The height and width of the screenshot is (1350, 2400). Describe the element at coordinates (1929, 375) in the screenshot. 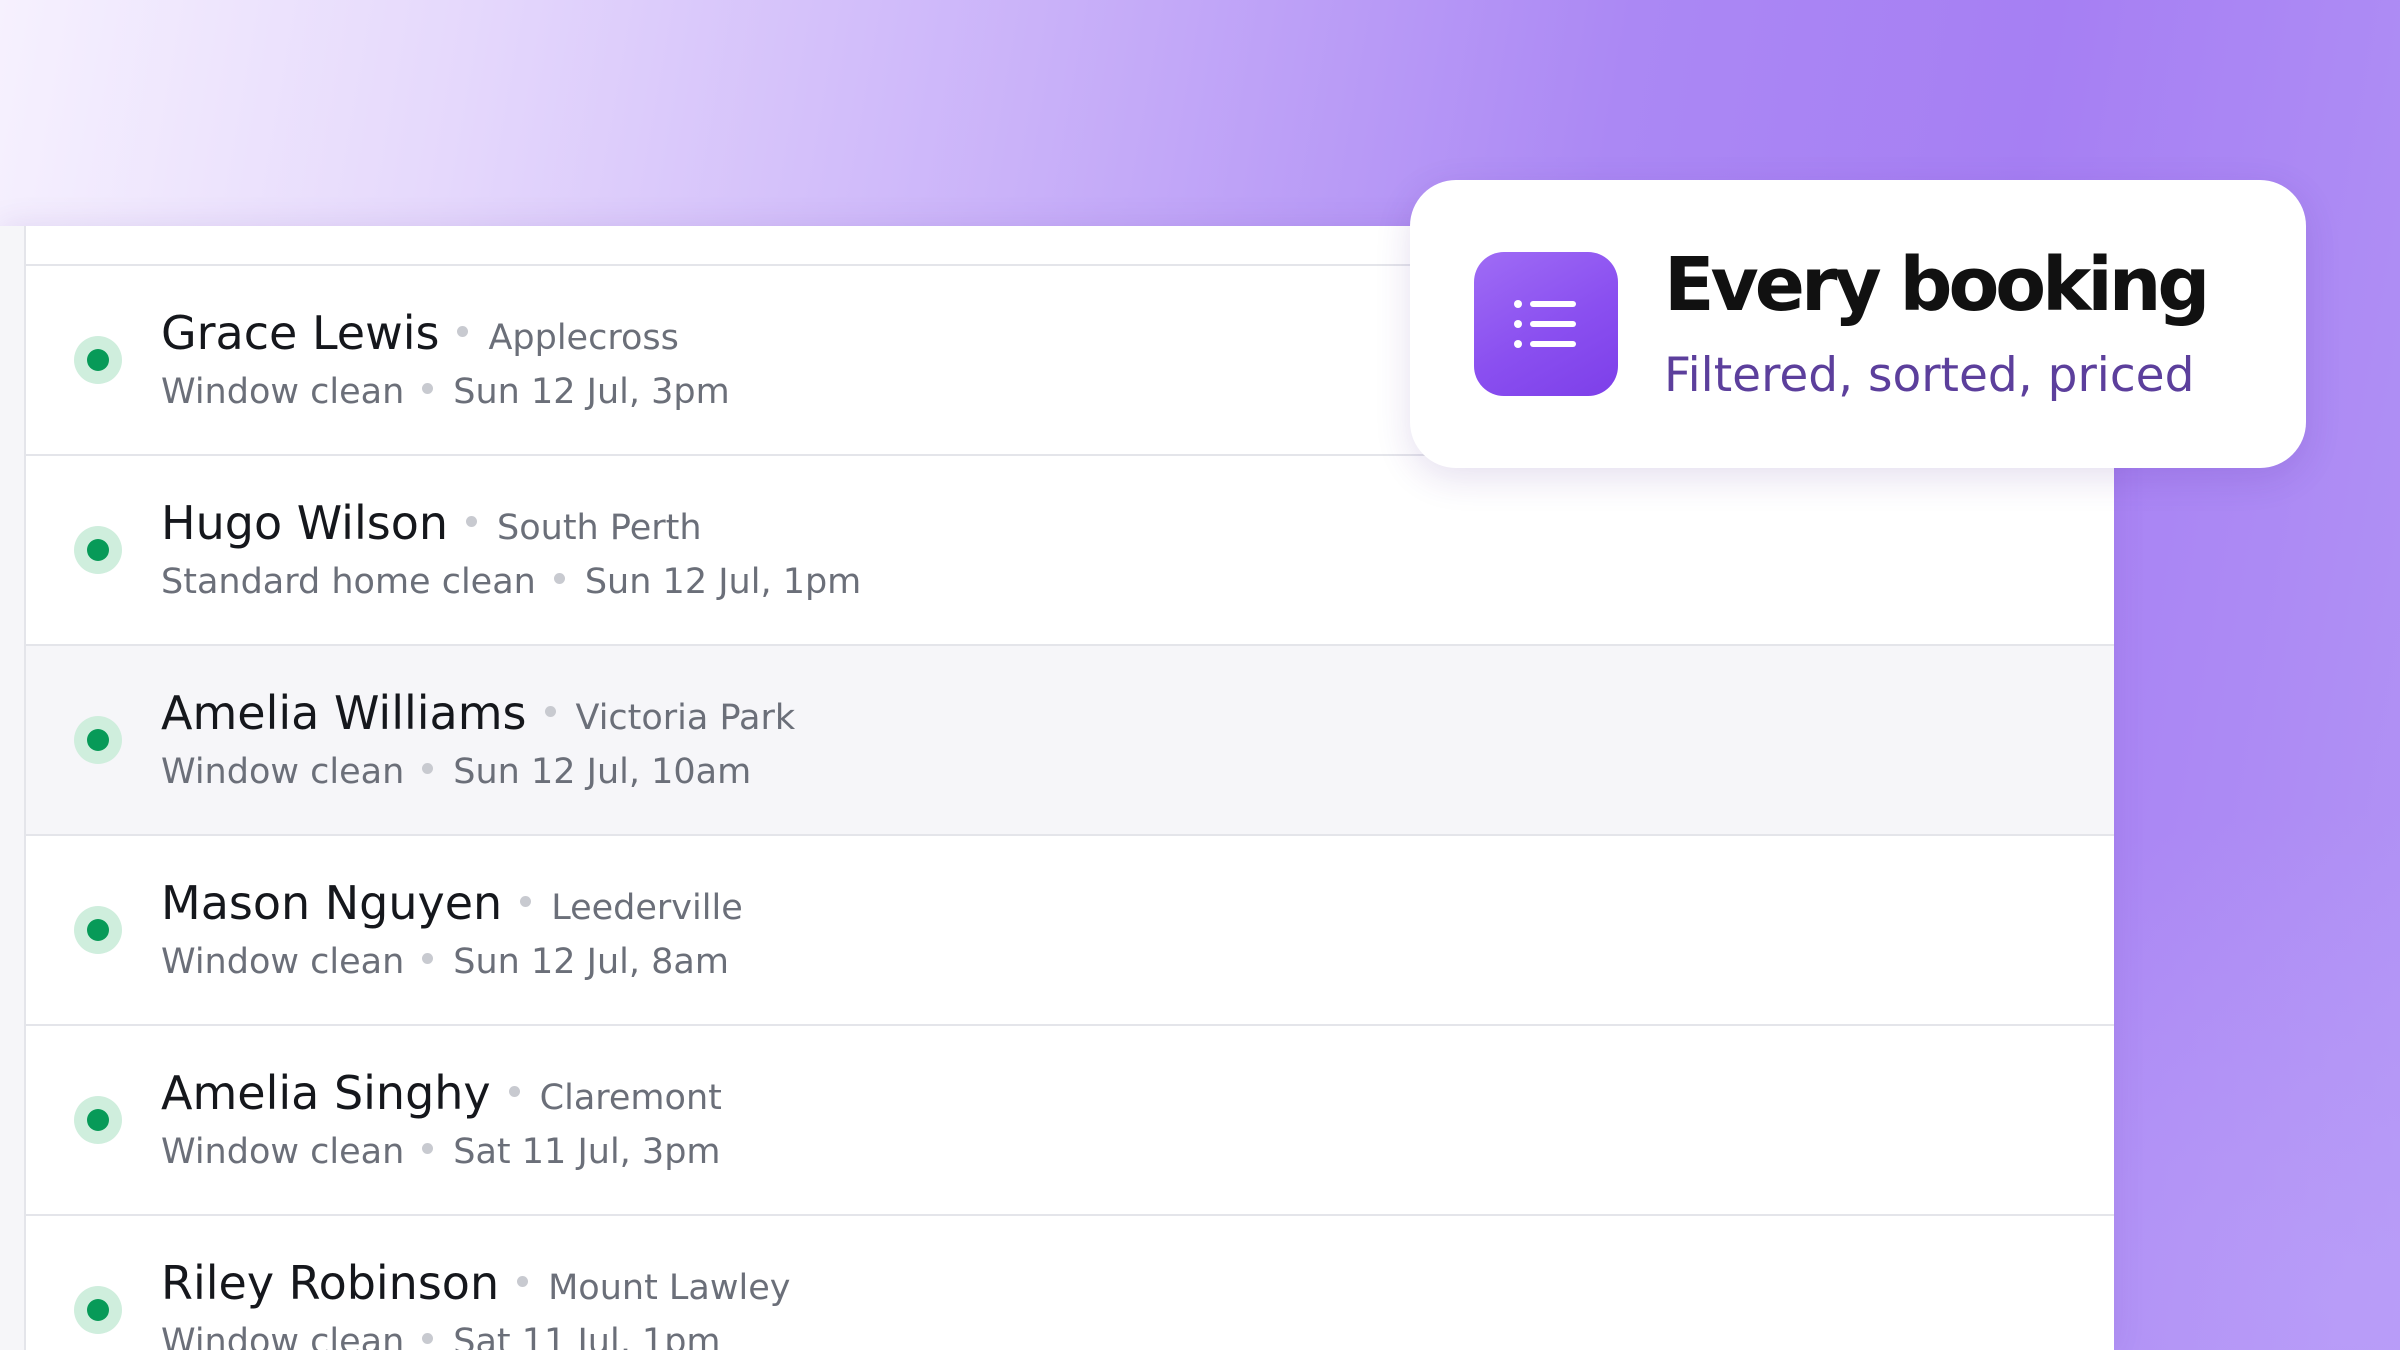

I see `callout-subtitle: Filtered, sorted, priced` at that location.